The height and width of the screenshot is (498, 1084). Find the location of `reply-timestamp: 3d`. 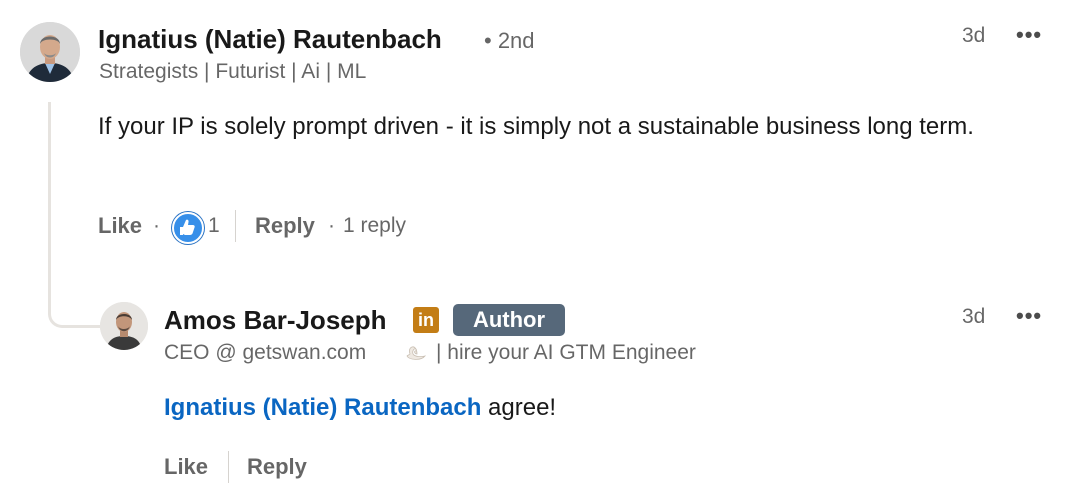

reply-timestamp: 3d is located at coordinates (974, 316).